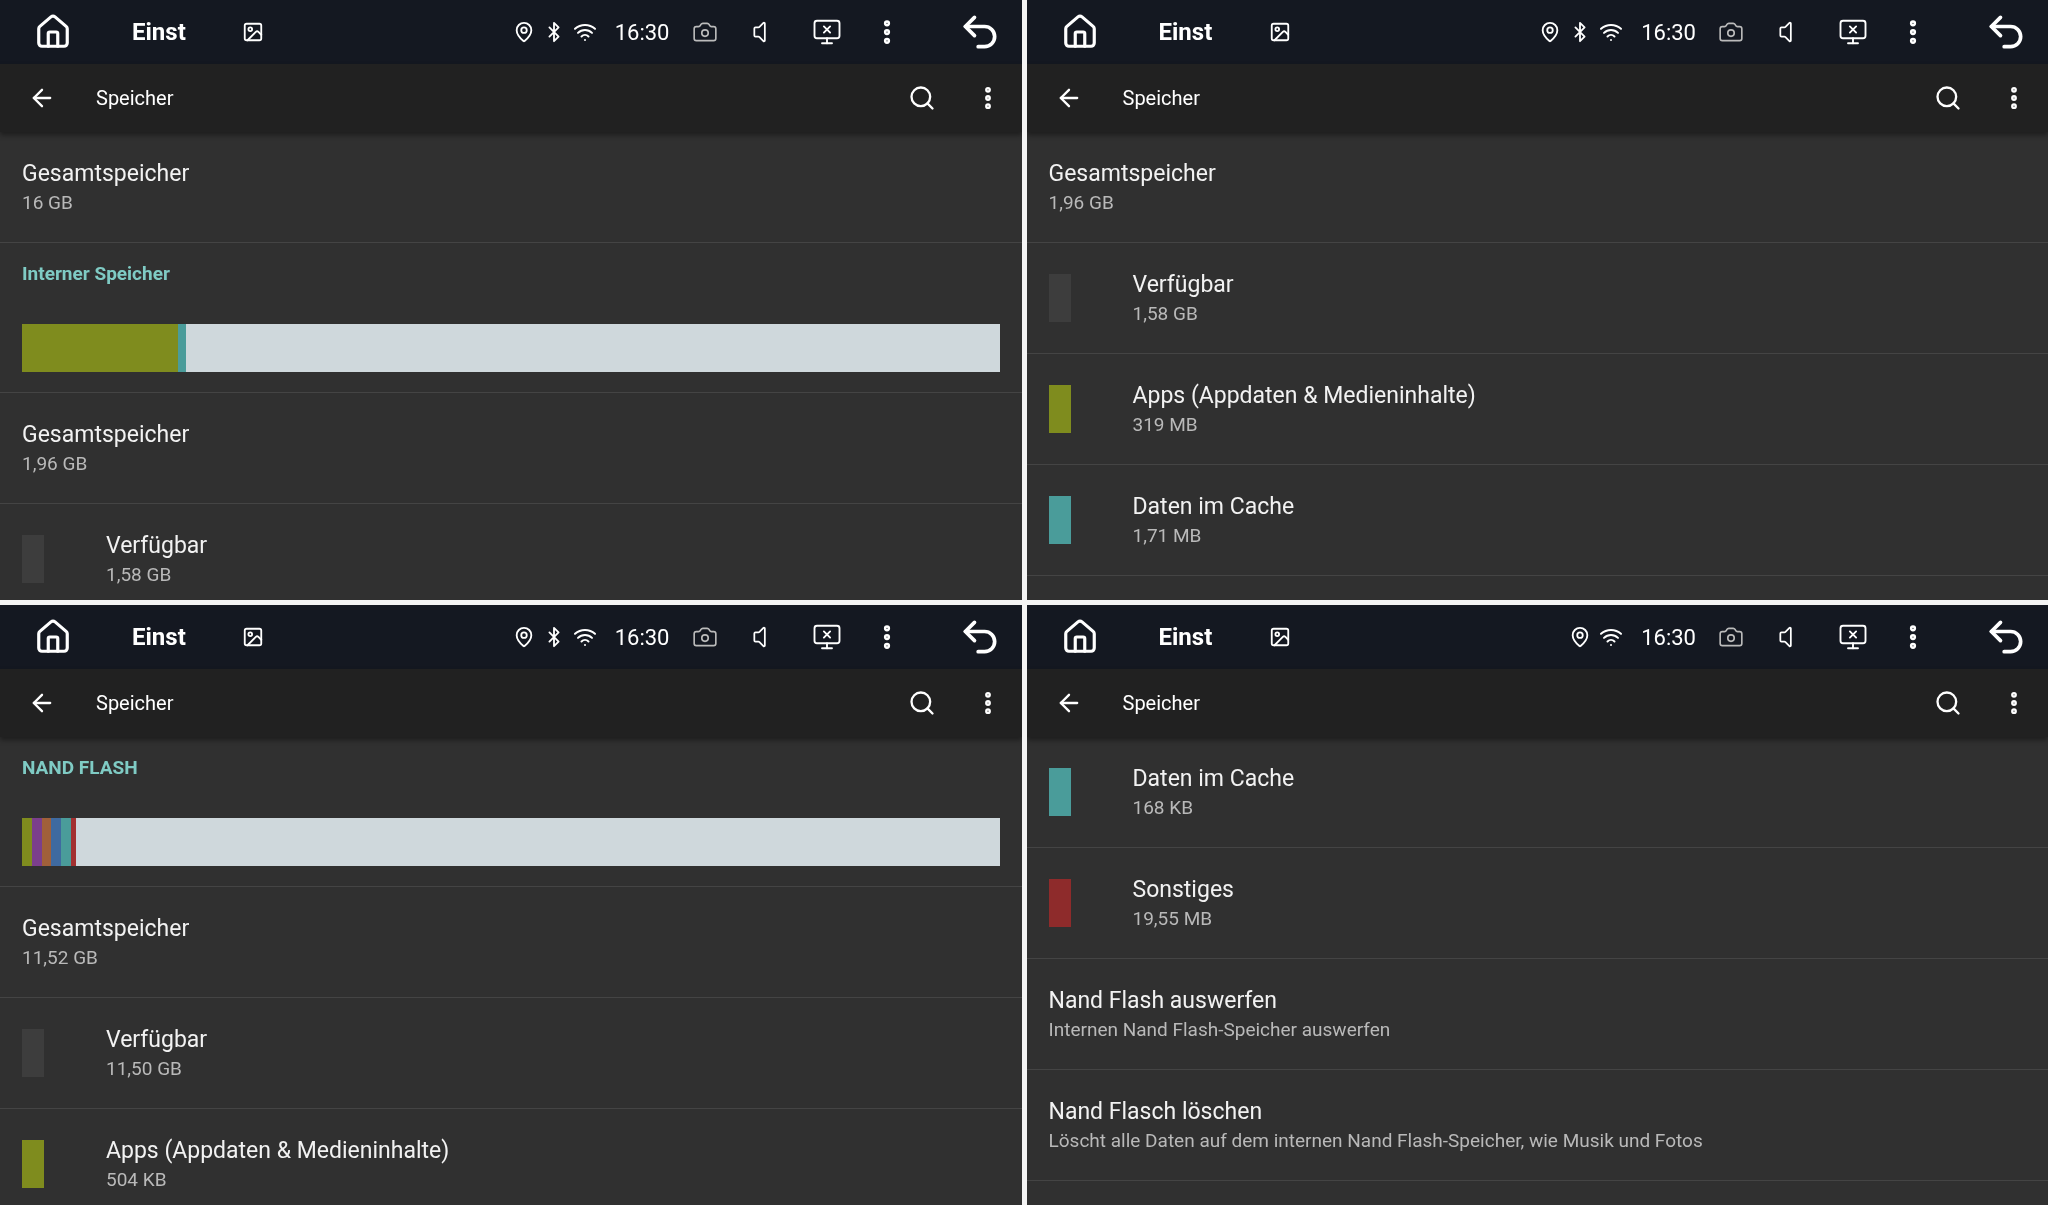 Image resolution: width=2048 pixels, height=1205 pixels. I want to click on section-header: NAND FLASH, so click(80, 767).